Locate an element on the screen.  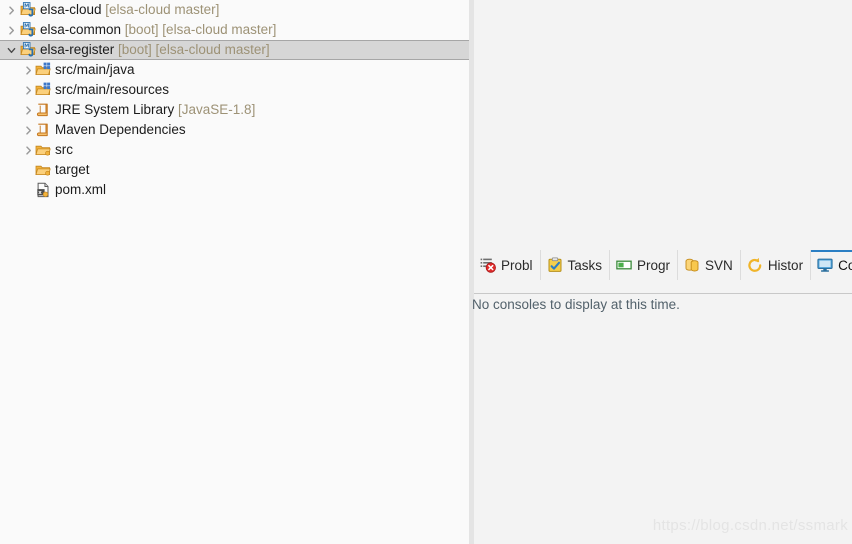
xml-file-icon: x is located at coordinates (43, 190).